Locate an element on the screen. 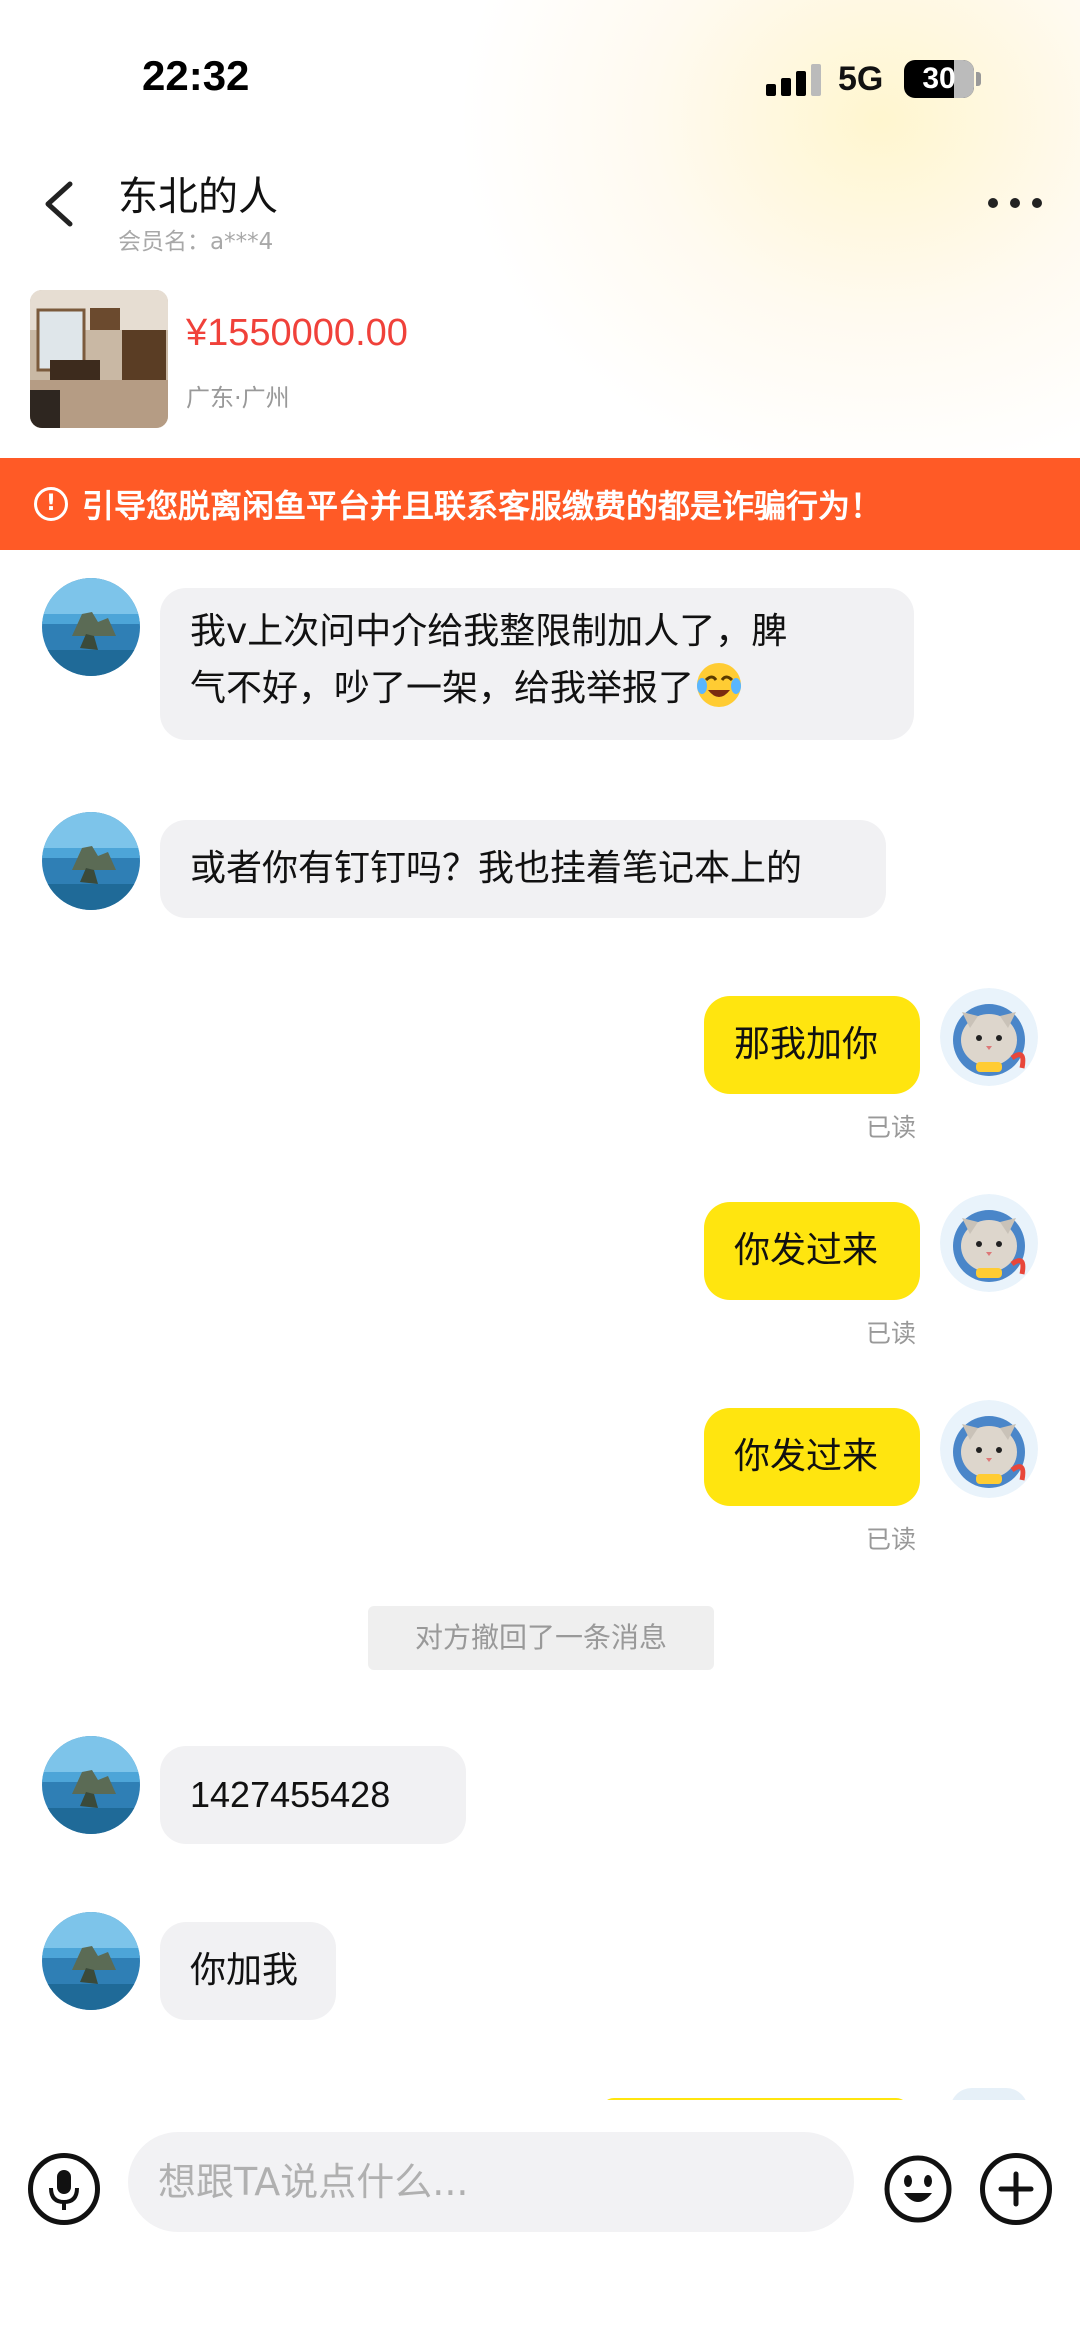  message-bubble: 你加我 is located at coordinates (248, 1971).